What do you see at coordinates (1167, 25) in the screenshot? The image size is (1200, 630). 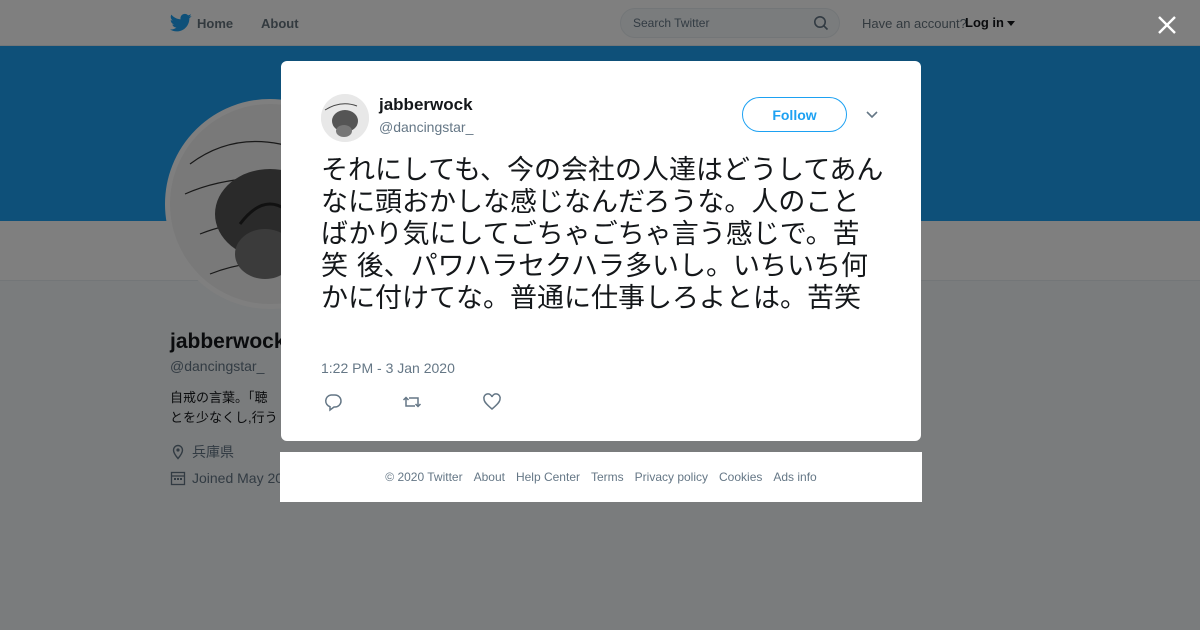 I see `close-icon` at bounding box center [1167, 25].